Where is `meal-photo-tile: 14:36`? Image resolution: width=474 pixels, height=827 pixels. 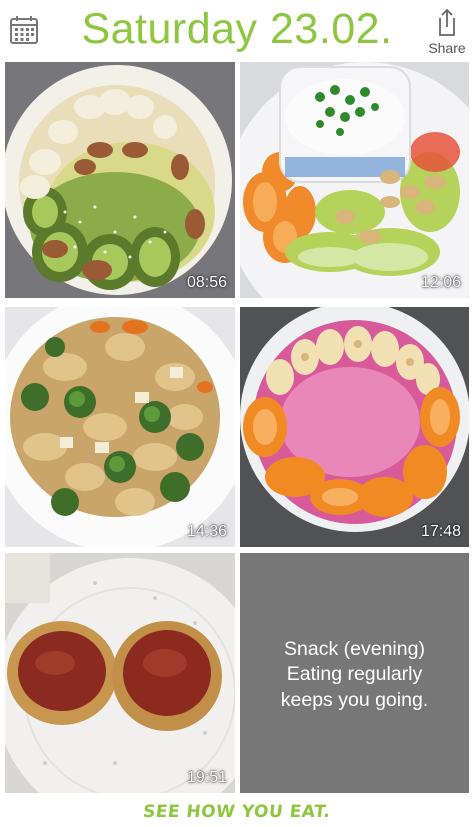
meal-photo-tile: 14:36 is located at coordinates (120, 427).